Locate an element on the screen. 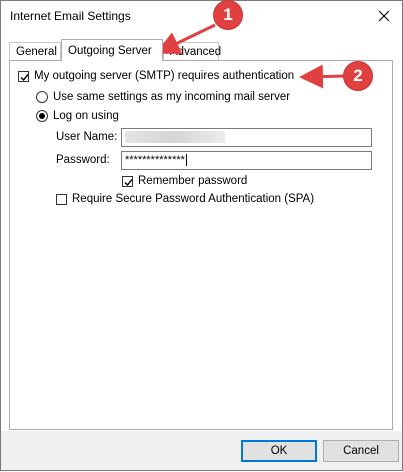  cancel-button: Cancel is located at coordinates (361, 451).